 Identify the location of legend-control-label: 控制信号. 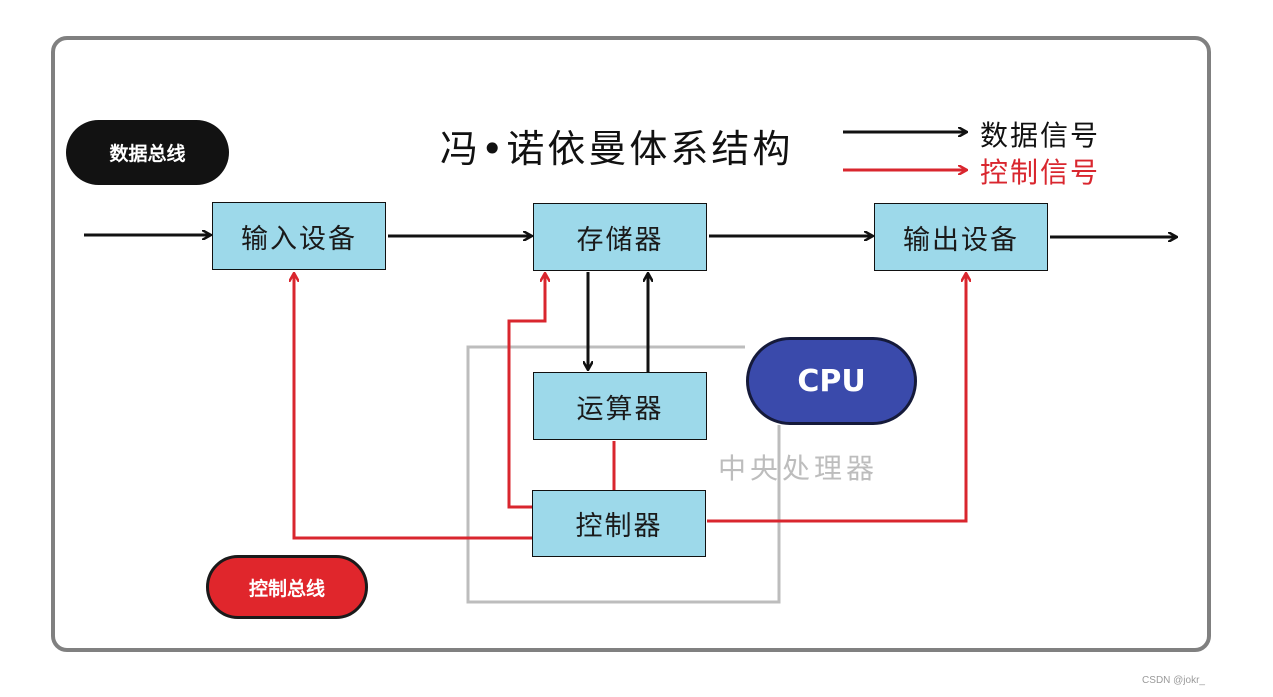
(1040, 172).